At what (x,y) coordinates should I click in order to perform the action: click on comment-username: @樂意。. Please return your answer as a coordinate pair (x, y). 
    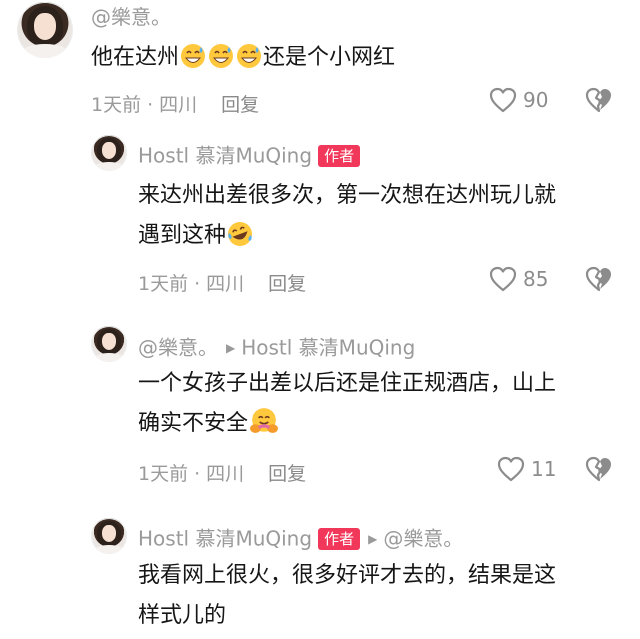
    Looking at the image, I should click on (131, 17).